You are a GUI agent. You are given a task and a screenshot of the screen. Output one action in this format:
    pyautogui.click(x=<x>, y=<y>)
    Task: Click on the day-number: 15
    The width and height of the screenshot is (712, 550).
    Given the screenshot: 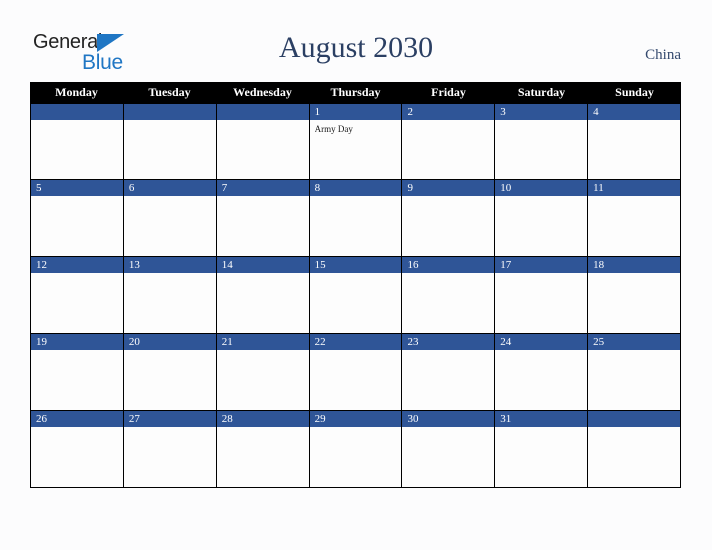 What is the action you would take?
    pyautogui.click(x=320, y=265)
    